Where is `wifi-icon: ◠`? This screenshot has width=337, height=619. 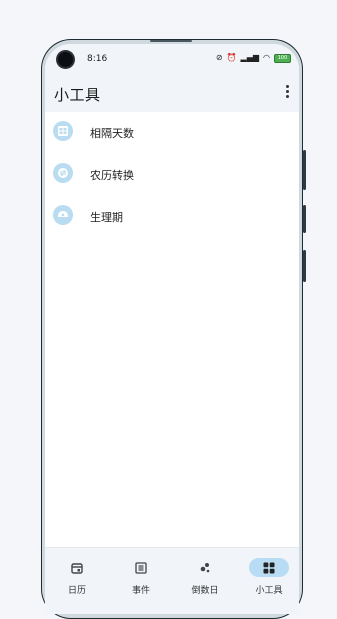
wifi-icon: ◠ is located at coordinates (266, 57).